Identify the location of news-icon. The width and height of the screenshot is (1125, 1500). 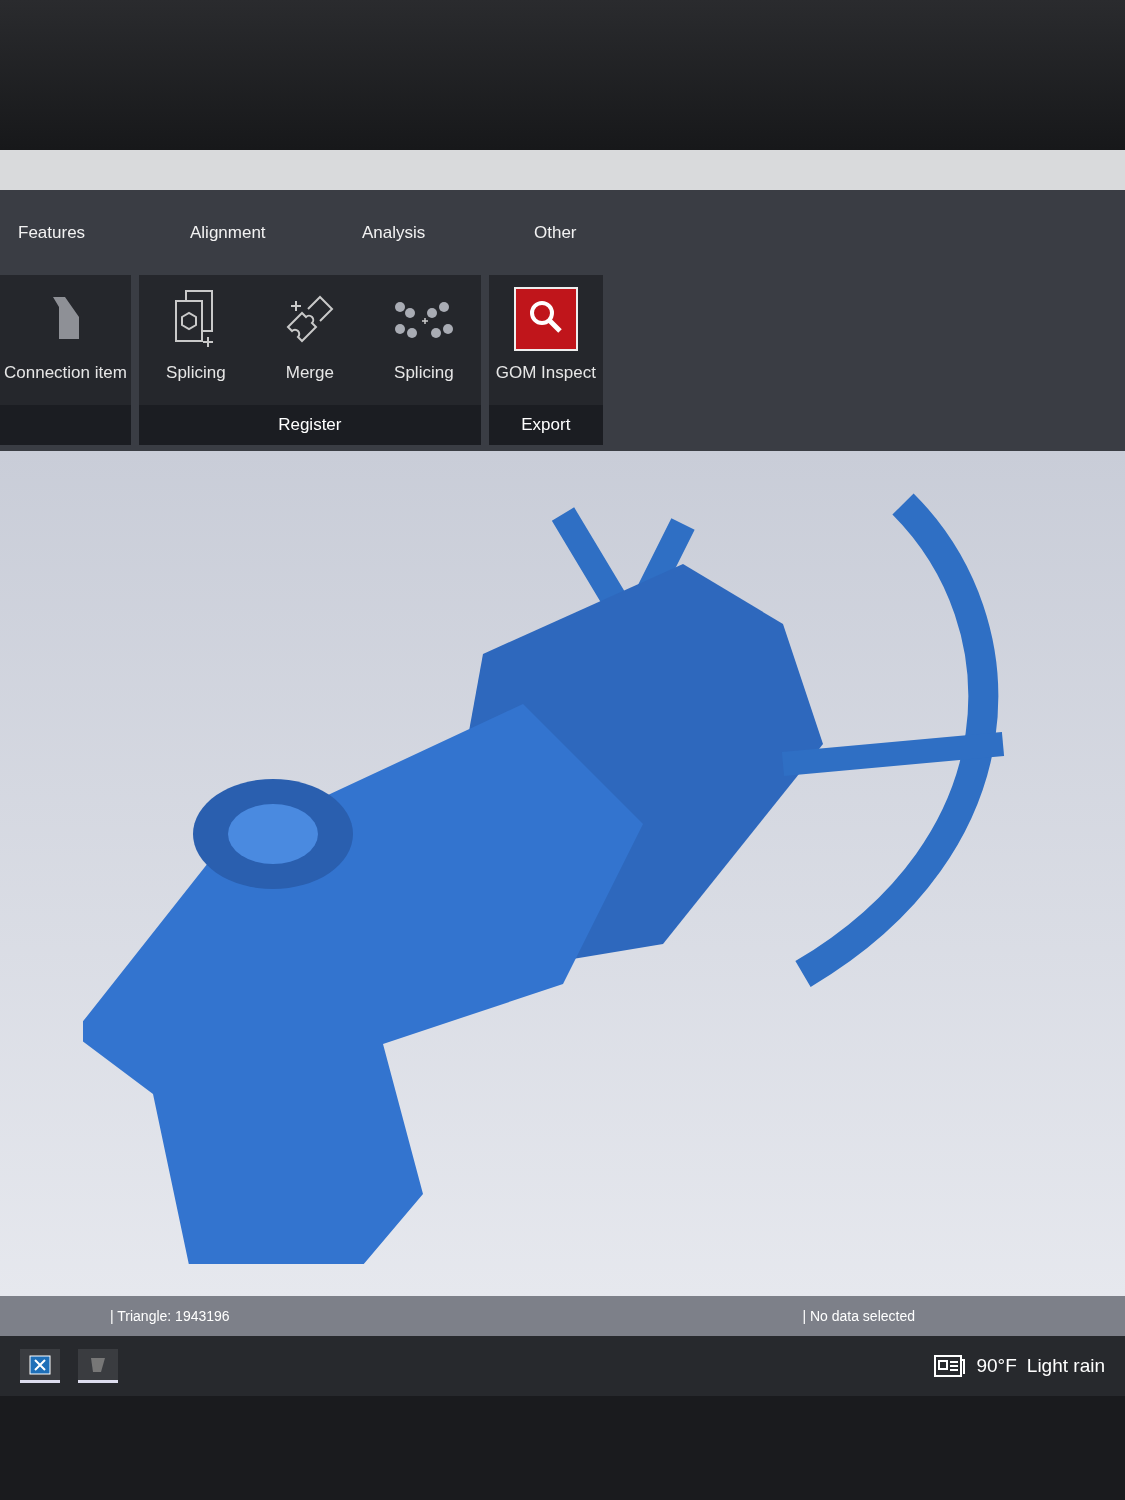
(950, 1366).